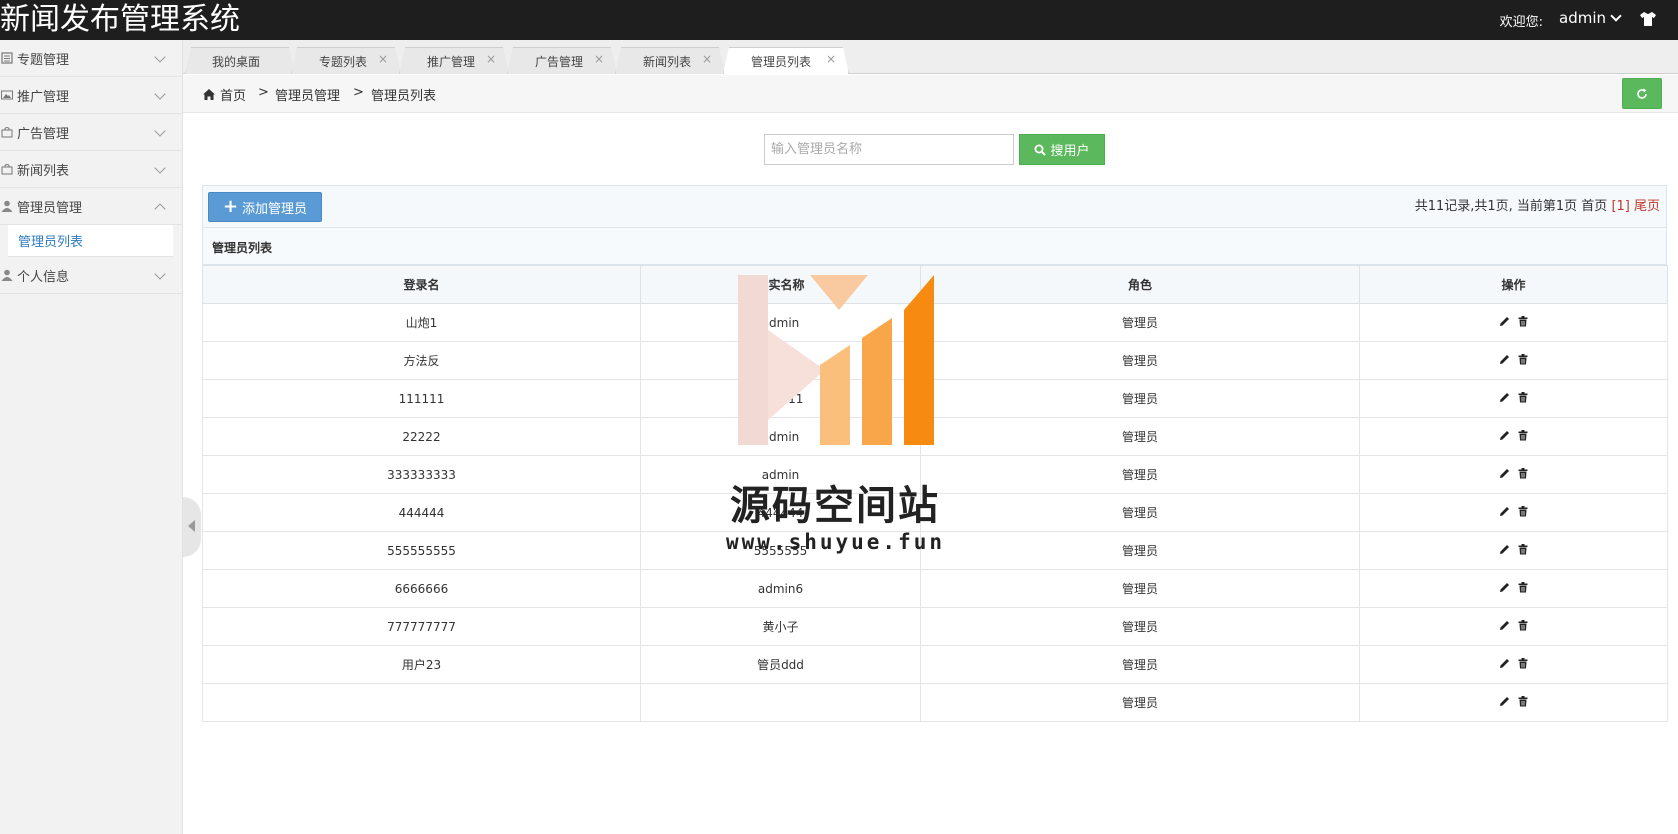 The width and height of the screenshot is (1678, 834). I want to click on sidebar-item-news: 新闻列表, so click(91, 169).